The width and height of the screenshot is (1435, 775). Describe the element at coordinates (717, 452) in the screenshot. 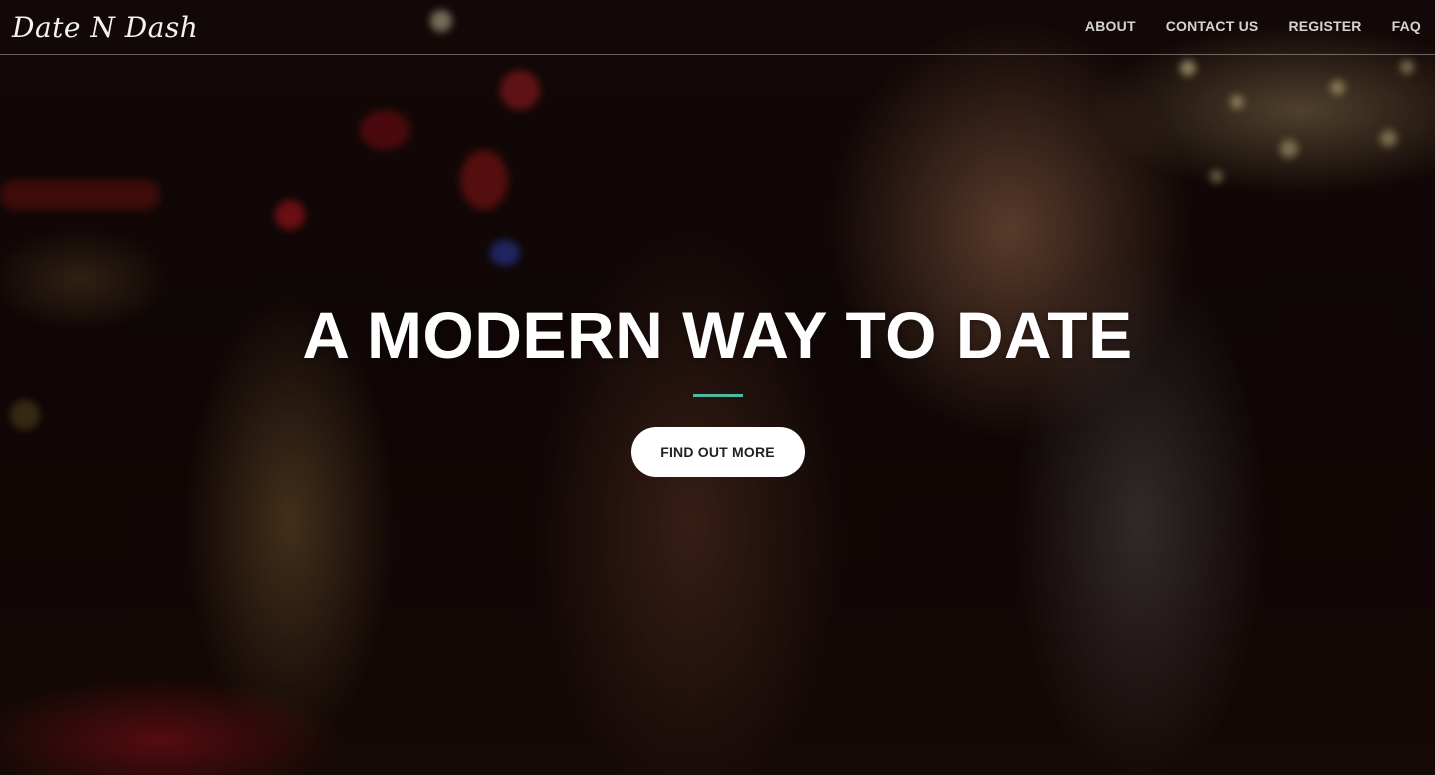

I see `find-out-more-button: FIND OUT MORE` at that location.